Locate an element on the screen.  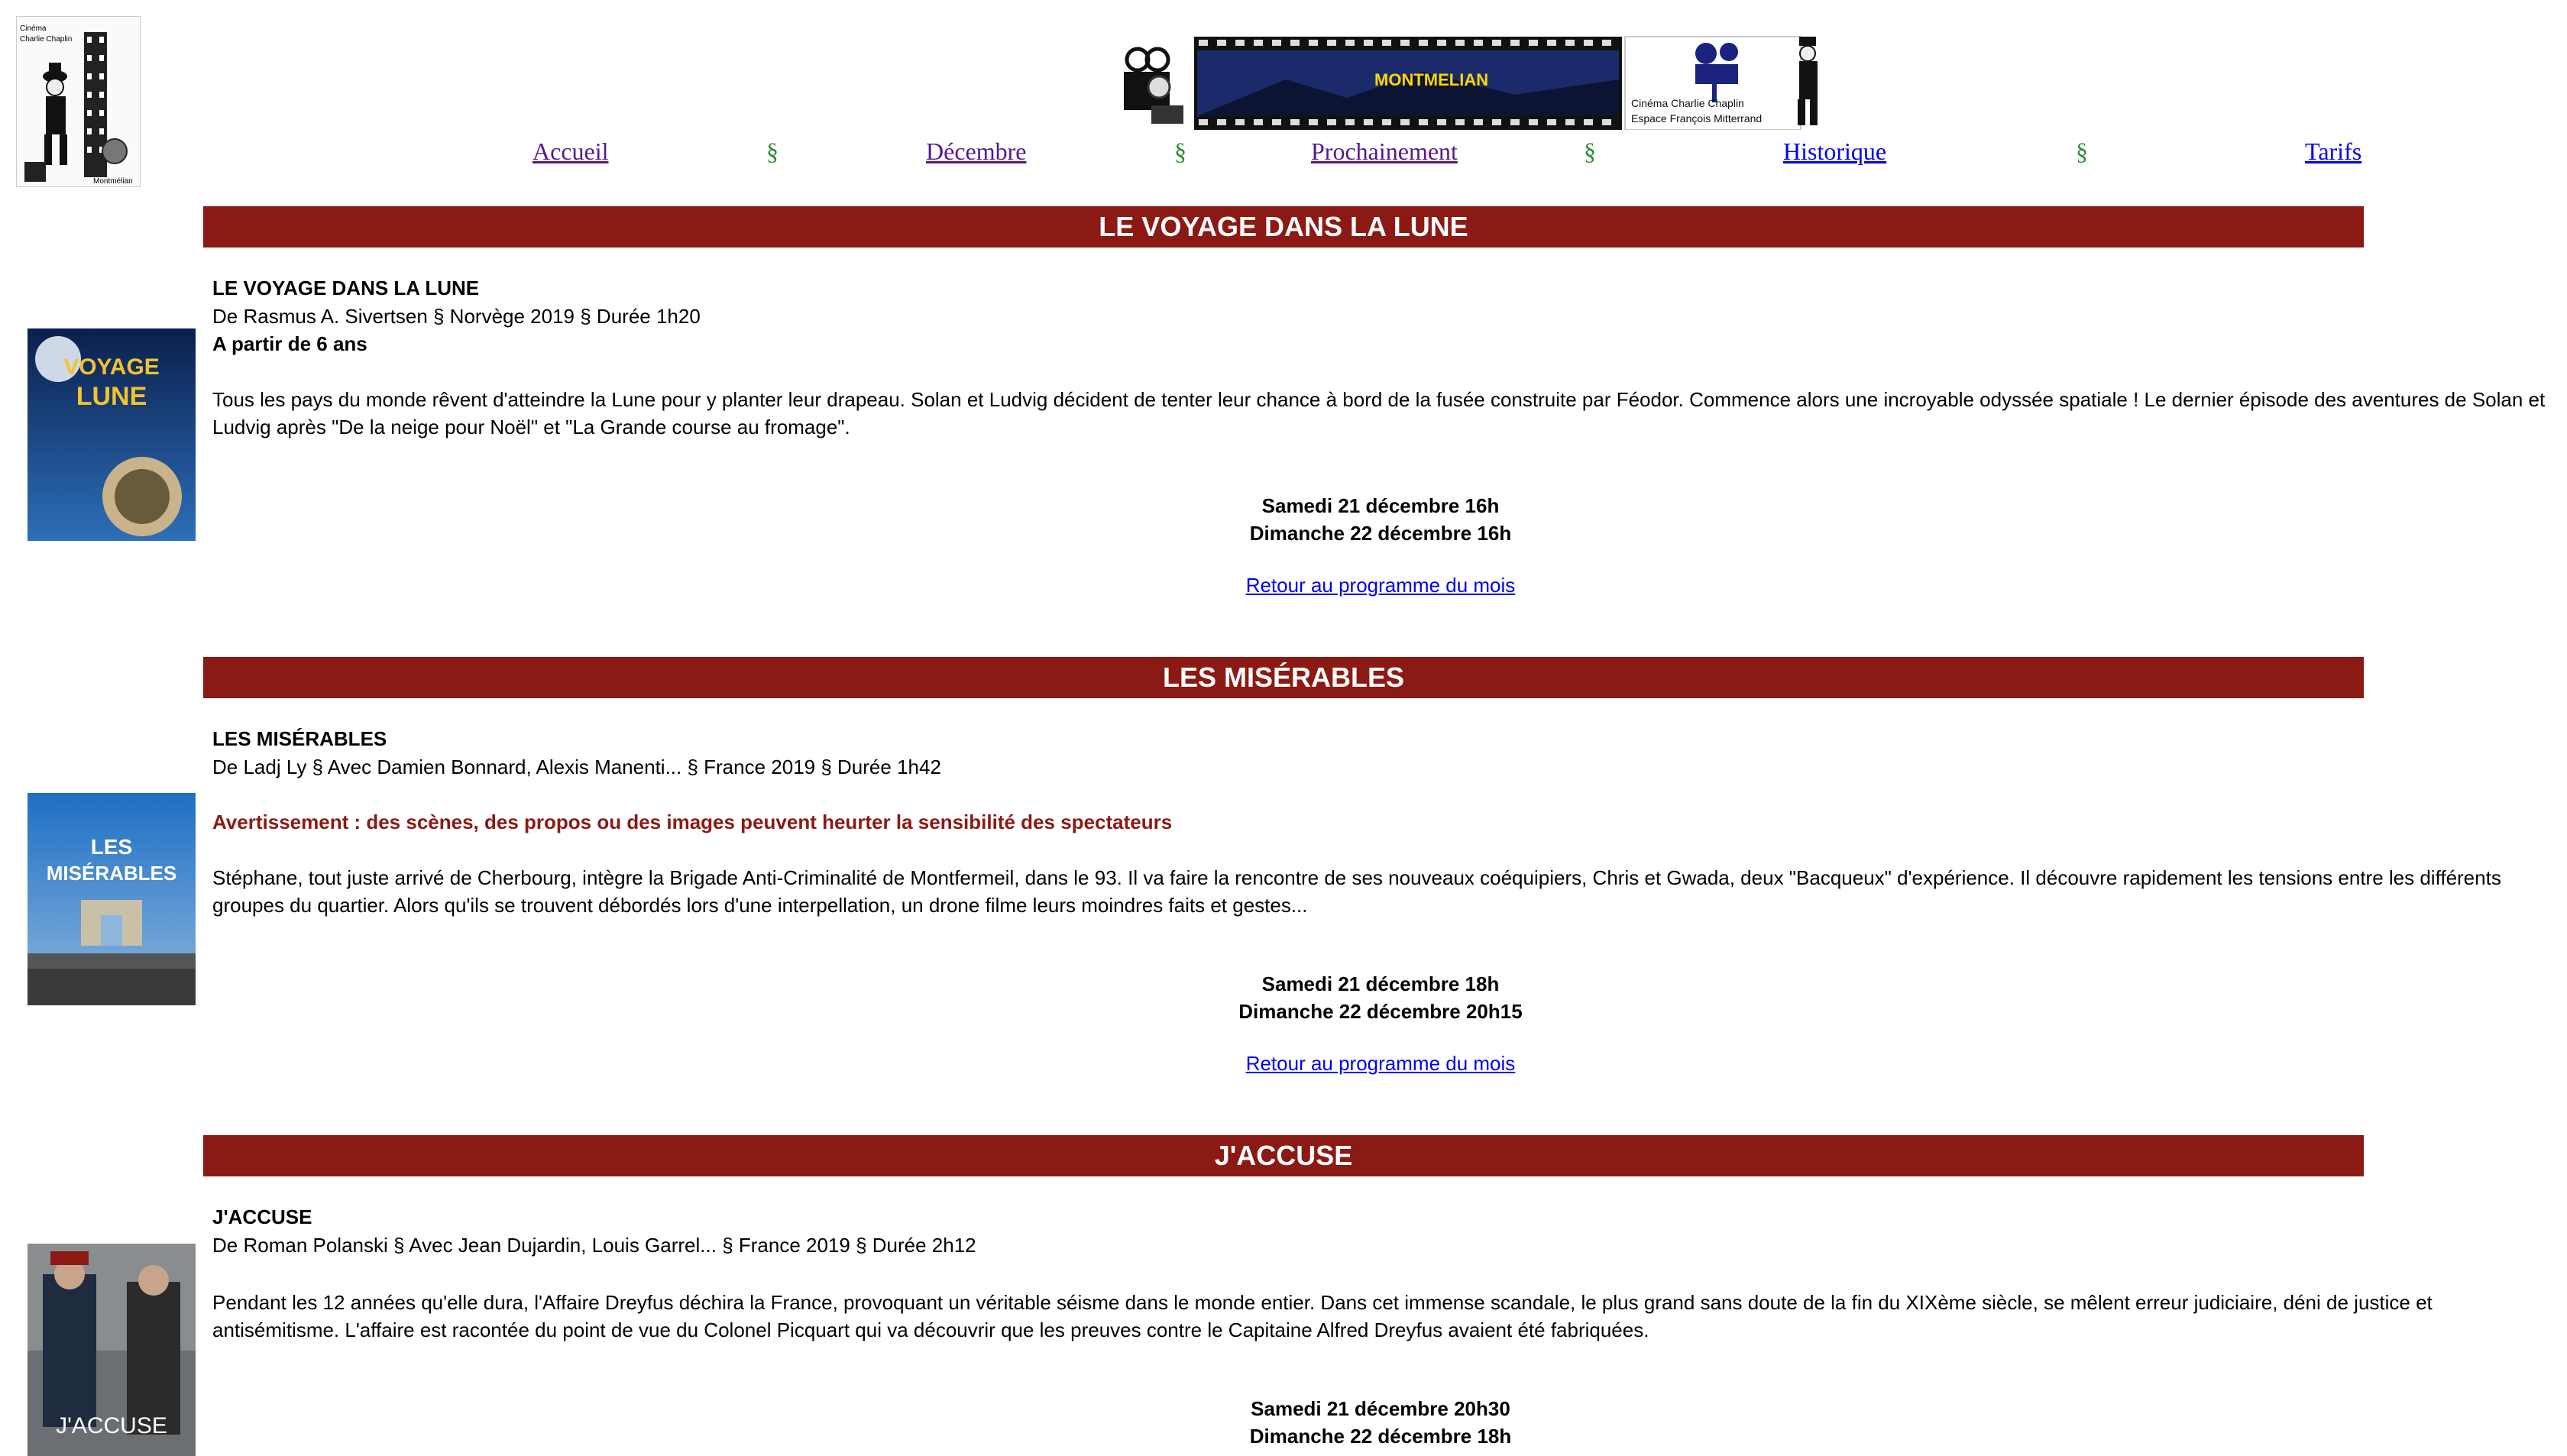
film-title: LE VOYAGE DANS LA LUNE is located at coordinates (346, 288).